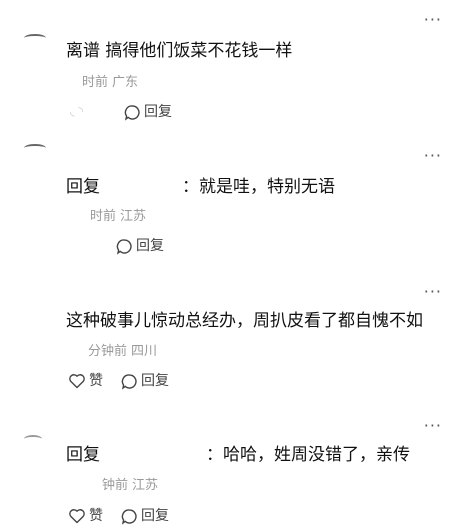 The image size is (464, 528). I want to click on comment-meta: 时前 江苏, so click(118, 217).